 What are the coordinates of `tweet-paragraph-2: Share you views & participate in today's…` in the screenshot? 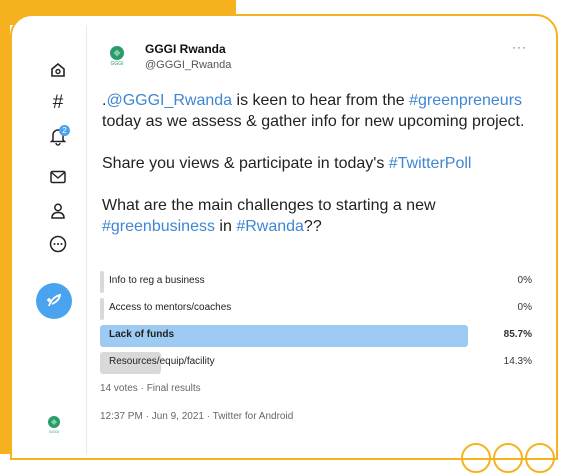 It's located at (317, 163).